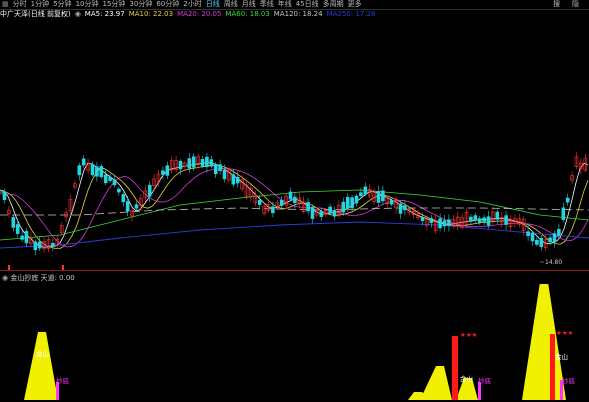 This screenshot has height=402, width=589. Describe the element at coordinates (5, 4) in the screenshot. I see `grid-icon: ▦` at that location.